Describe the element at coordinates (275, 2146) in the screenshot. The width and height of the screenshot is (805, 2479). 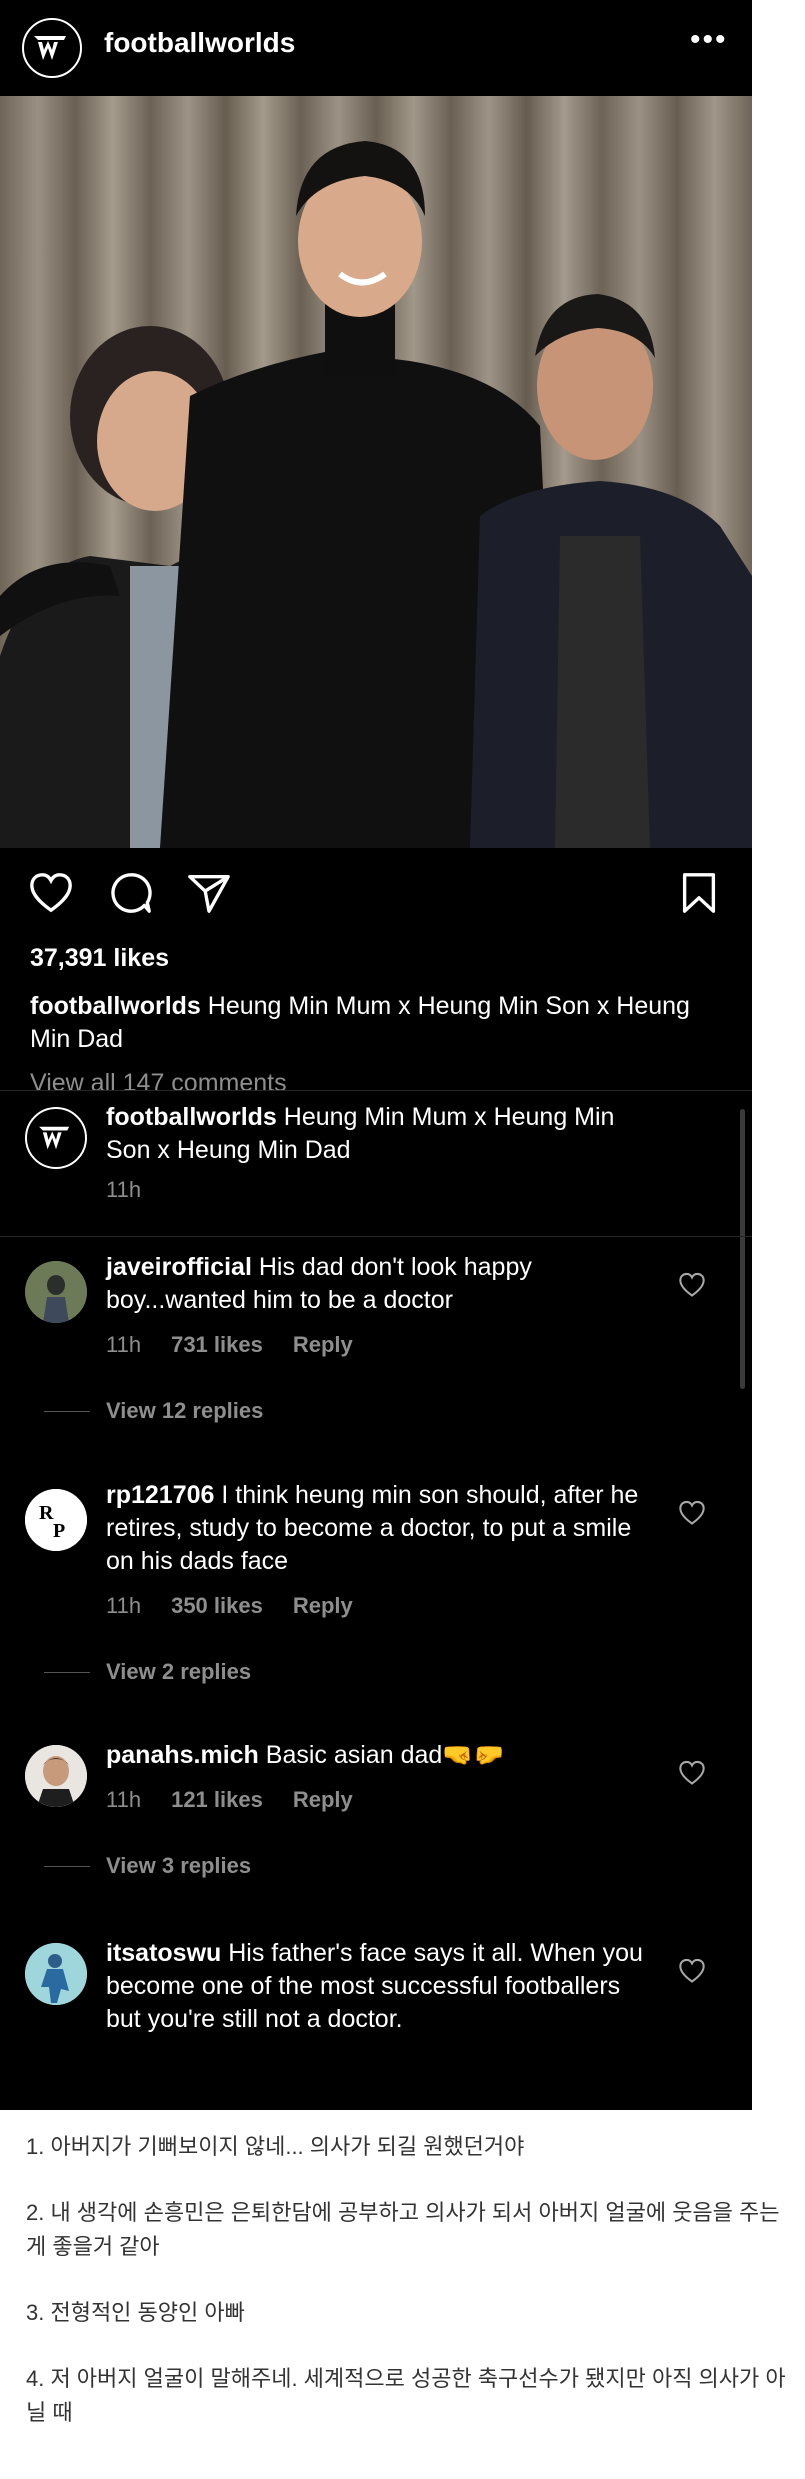
I see `translation-line: 1. 아버지가 기뻐보이지 않네... 의사가 되길 원했던거야` at that location.